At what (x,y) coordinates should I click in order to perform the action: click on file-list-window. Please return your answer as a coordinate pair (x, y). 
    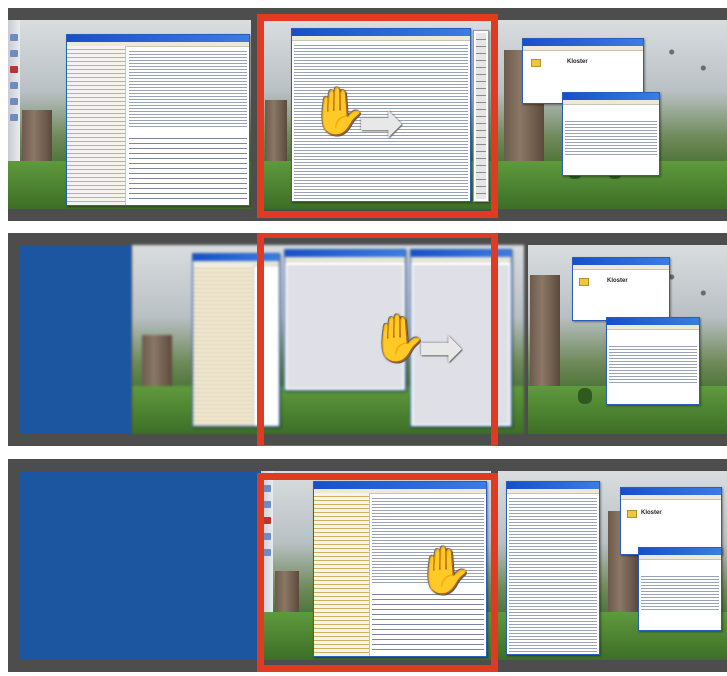
    Looking at the image, I should click on (553, 568).